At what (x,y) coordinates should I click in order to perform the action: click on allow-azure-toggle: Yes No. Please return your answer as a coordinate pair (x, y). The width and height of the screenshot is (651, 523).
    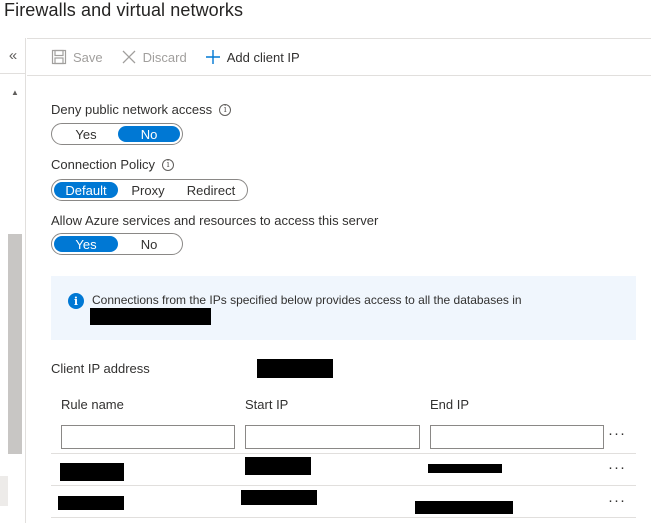
    Looking at the image, I should click on (117, 244).